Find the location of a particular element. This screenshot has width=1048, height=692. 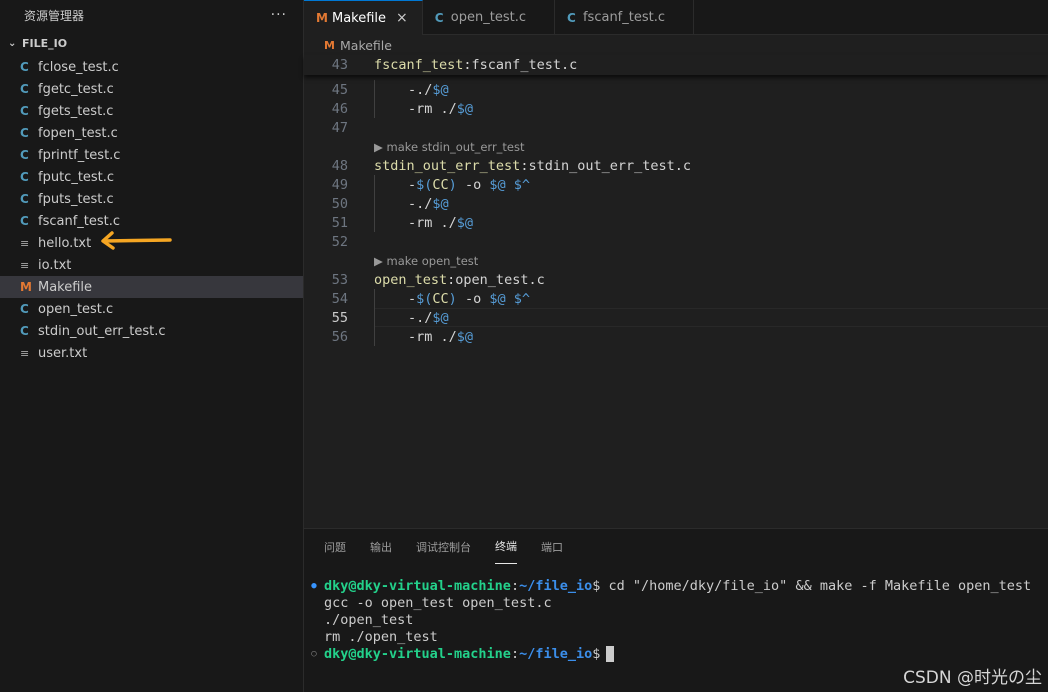

line-number: 51 is located at coordinates (339, 222).